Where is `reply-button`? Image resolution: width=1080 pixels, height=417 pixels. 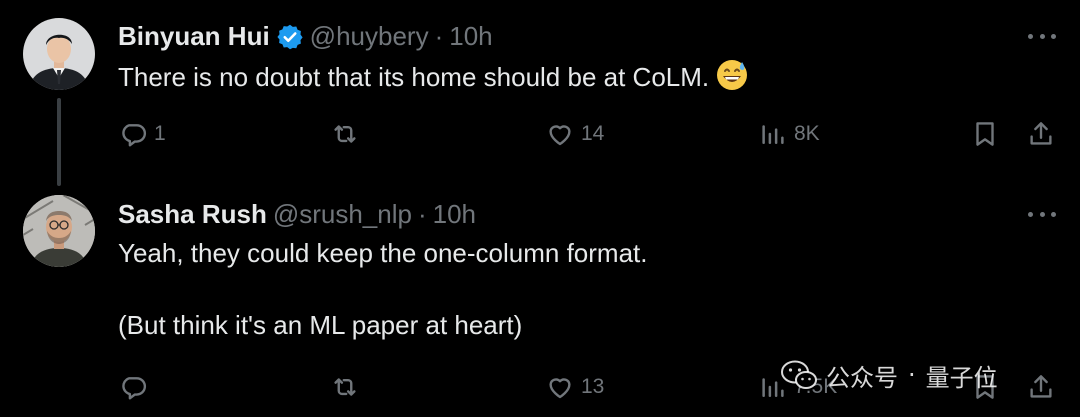
reply-button is located at coordinates (136, 387).